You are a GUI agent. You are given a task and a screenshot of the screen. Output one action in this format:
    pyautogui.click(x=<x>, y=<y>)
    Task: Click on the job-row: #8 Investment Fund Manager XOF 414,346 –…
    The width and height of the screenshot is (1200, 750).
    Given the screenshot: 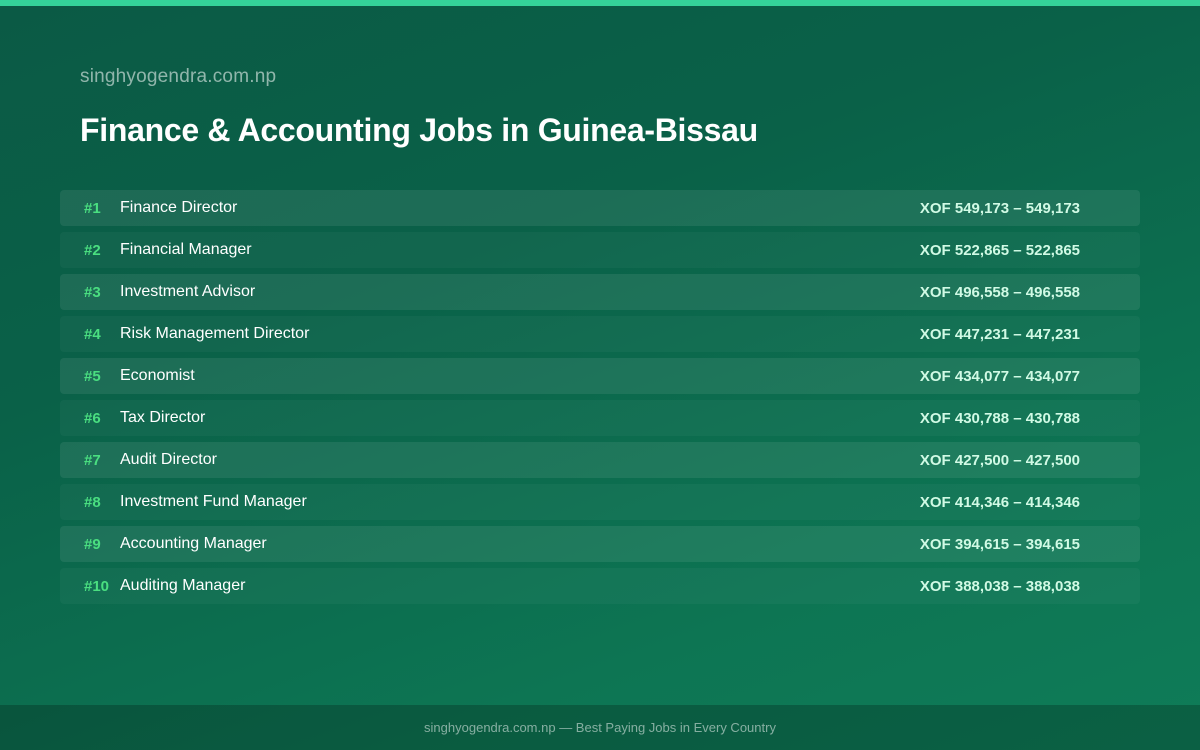 What is the action you would take?
    pyautogui.click(x=600, y=502)
    